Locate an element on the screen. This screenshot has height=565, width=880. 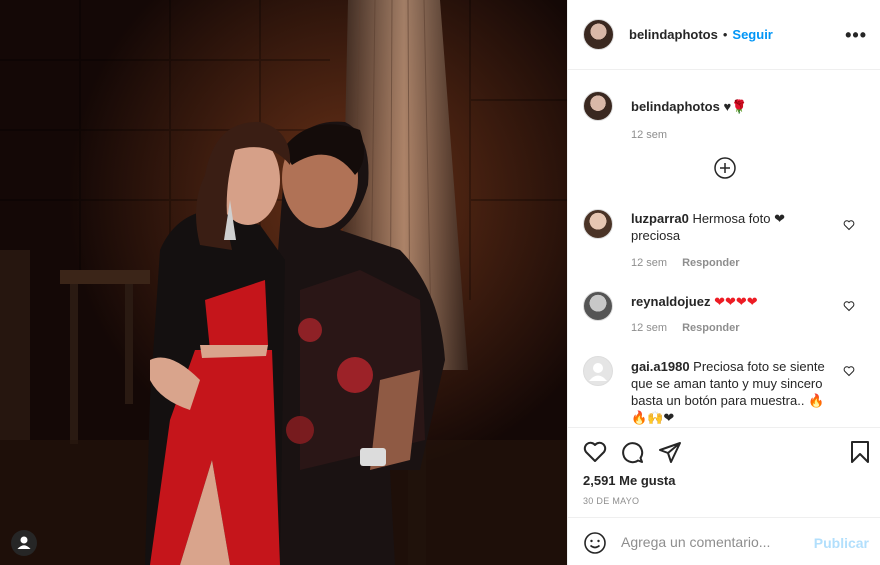
caption-meta: 12 sem is located at coordinates (649, 135).